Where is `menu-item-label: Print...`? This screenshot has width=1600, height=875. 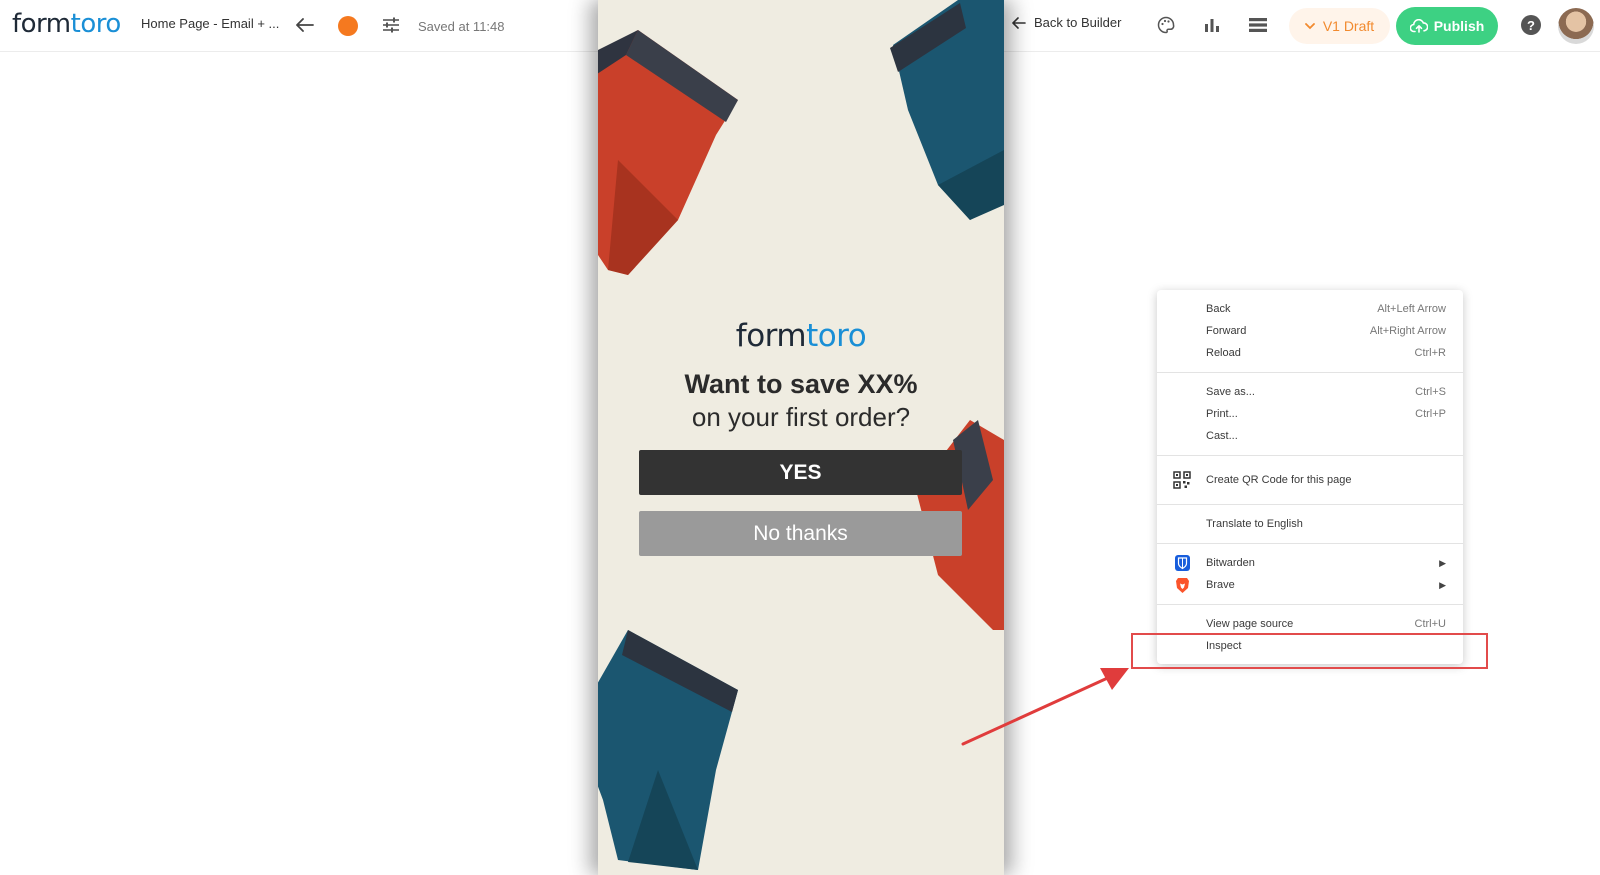
menu-item-label: Print... is located at coordinates (1222, 414).